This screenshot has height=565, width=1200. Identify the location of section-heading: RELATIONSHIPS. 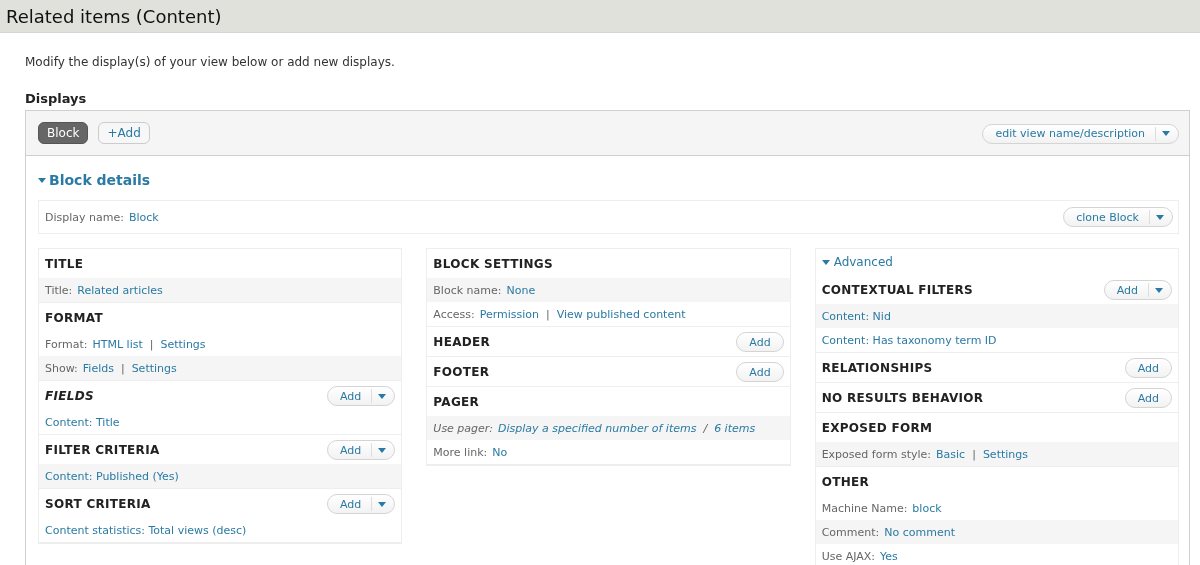
(877, 367).